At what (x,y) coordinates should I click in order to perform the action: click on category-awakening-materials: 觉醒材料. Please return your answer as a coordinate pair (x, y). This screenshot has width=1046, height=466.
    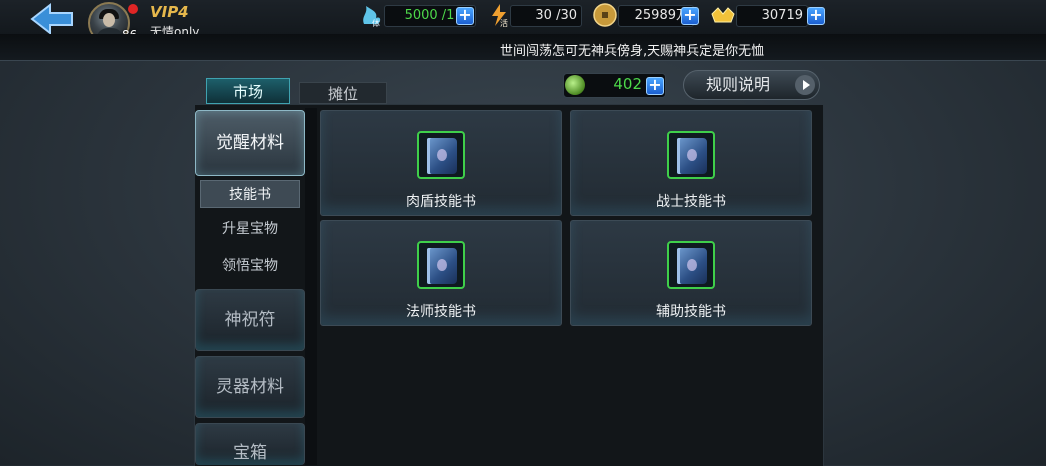
    Looking at the image, I should click on (250, 143).